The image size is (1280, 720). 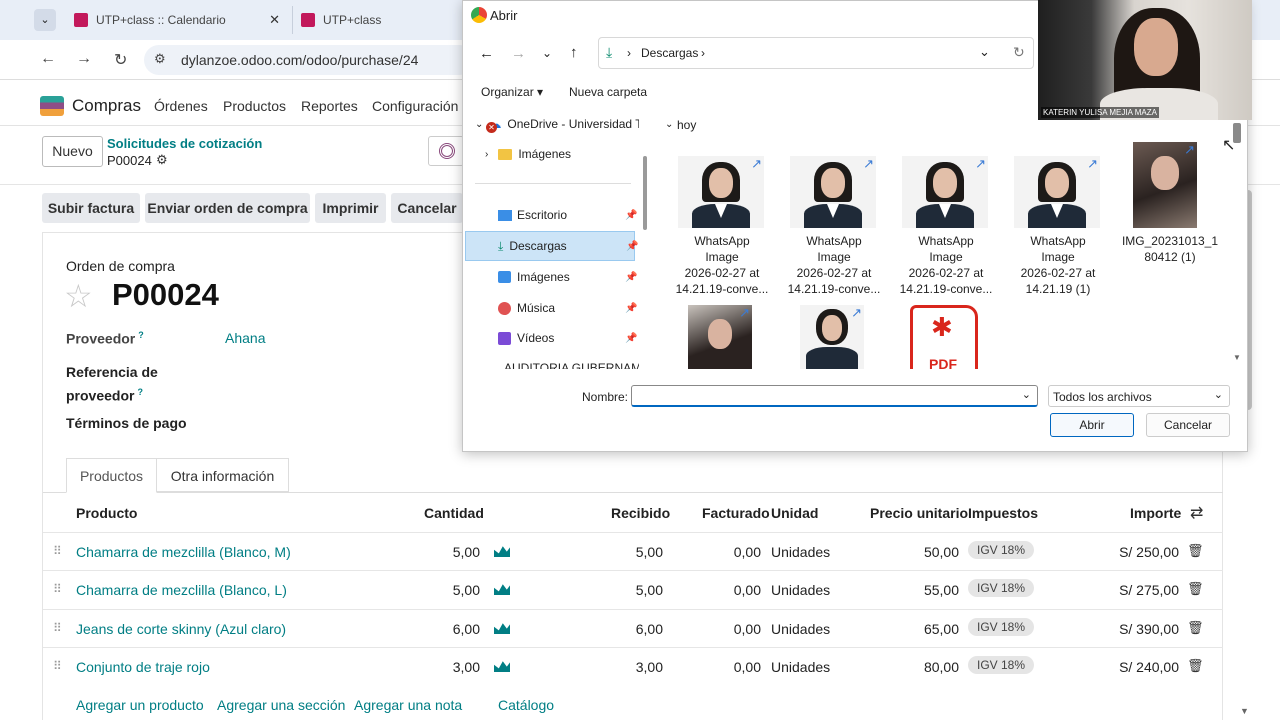 What do you see at coordinates (1155, 513) in the screenshot?
I see `col-importe: Importe` at bounding box center [1155, 513].